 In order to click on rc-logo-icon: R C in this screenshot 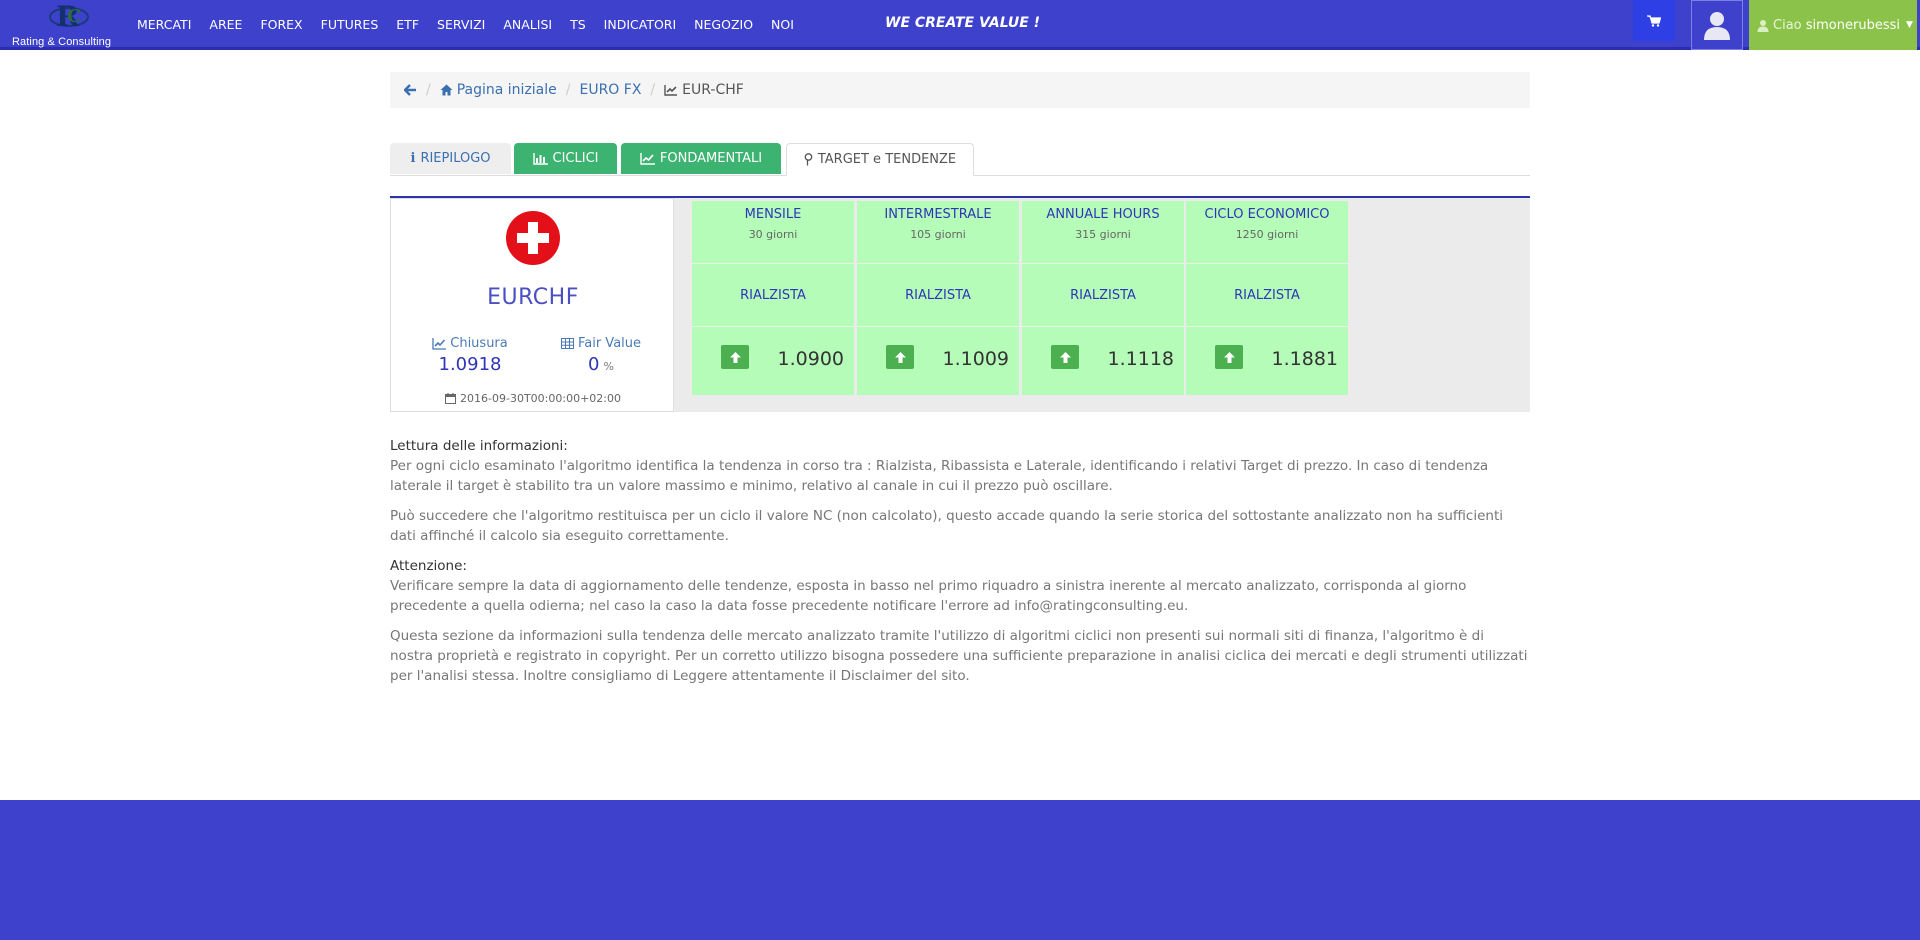, I will do `click(69, 16)`.